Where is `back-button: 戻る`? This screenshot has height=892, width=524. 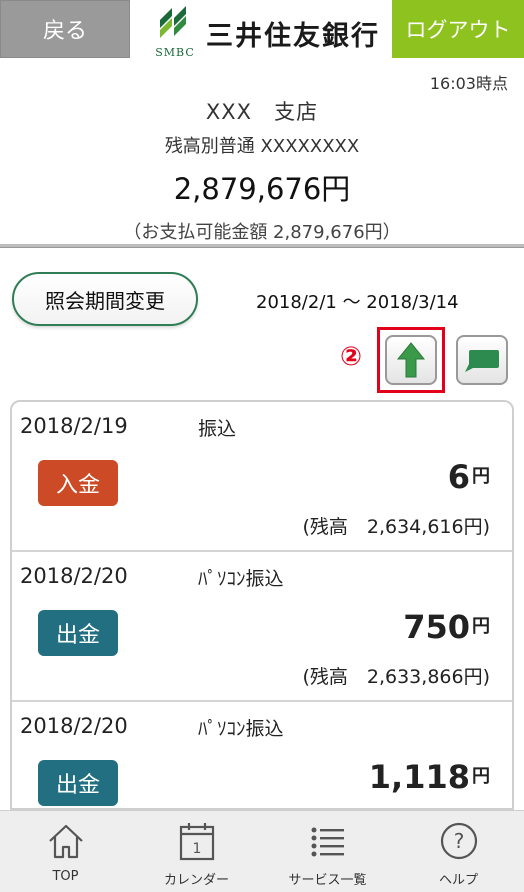 back-button: 戻る is located at coordinates (65, 29).